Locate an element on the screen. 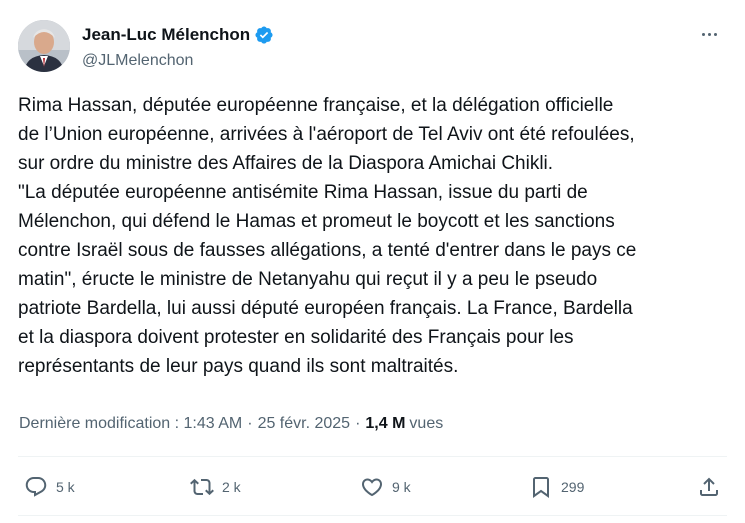 The width and height of the screenshot is (745, 523). tweet-time: 1:43 AM is located at coordinates (213, 424).